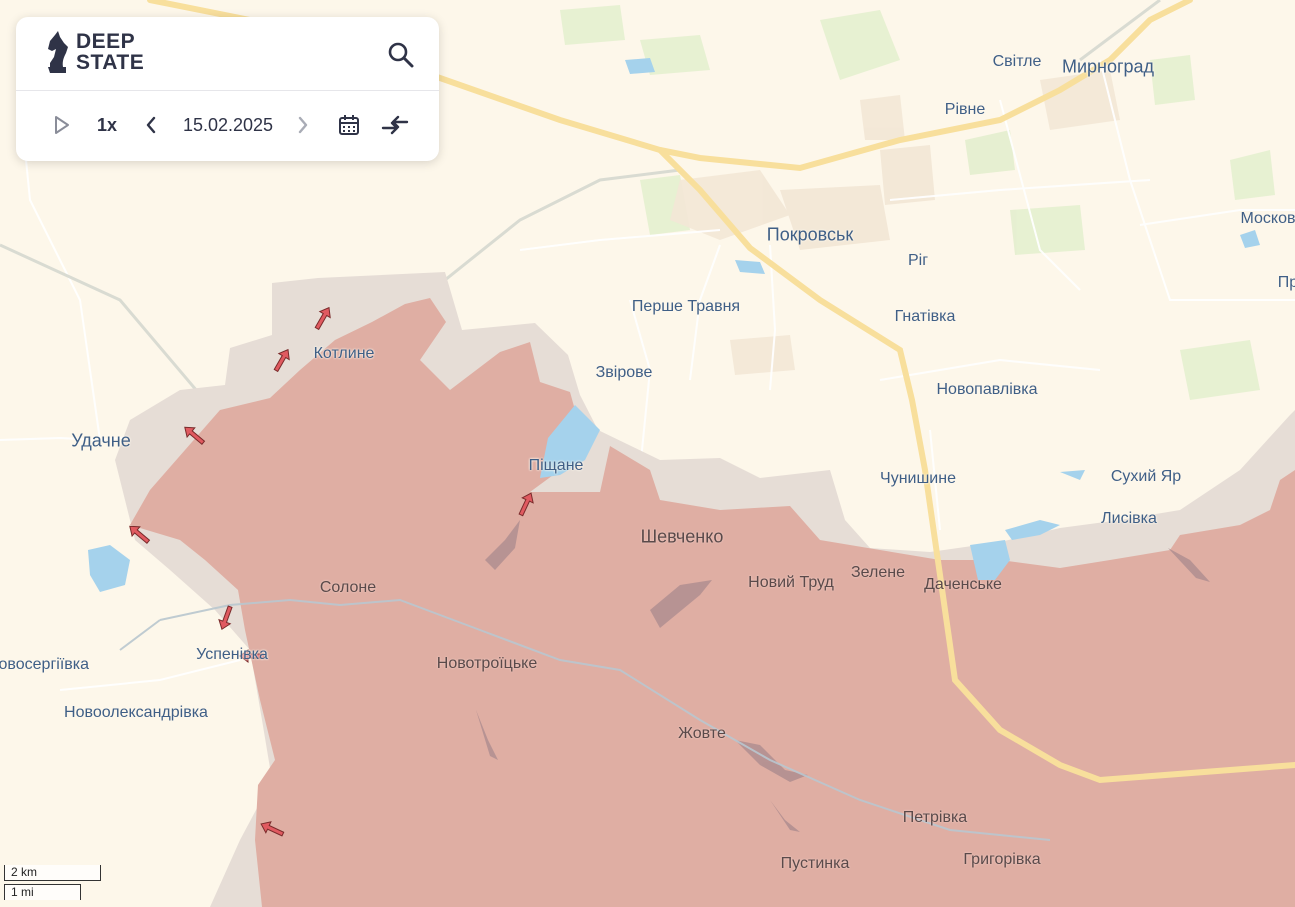  What do you see at coordinates (1017, 61) in the screenshot?
I see `place-label: Світле` at bounding box center [1017, 61].